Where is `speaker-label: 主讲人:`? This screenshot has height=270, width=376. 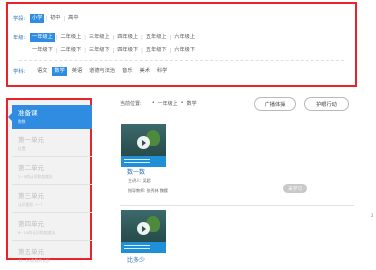 speaker-label: 主讲人: is located at coordinates (135, 180).